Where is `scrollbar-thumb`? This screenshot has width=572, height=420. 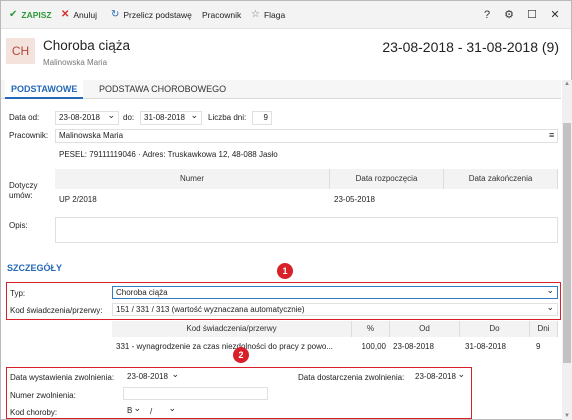 scrollbar-thumb is located at coordinates (567, 243).